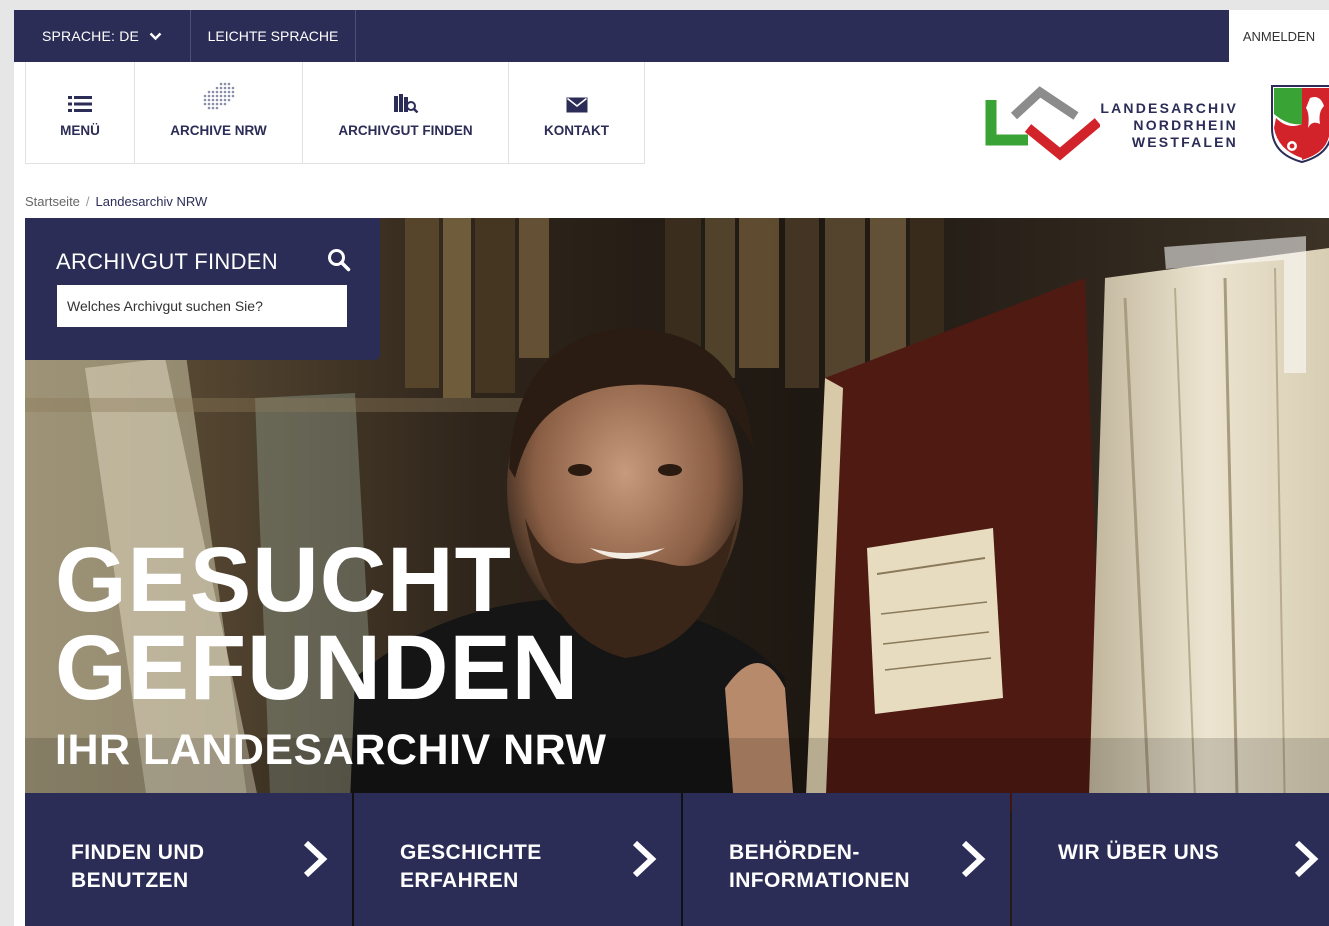  Describe the element at coordinates (90, 36) in the screenshot. I see `language-label: SPRACHE: DE` at that location.